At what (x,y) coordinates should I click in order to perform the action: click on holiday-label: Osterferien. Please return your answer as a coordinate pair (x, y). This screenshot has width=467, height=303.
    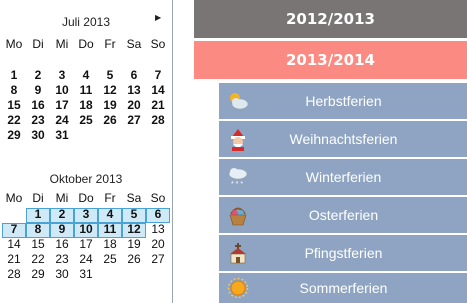
    Looking at the image, I should click on (343, 215).